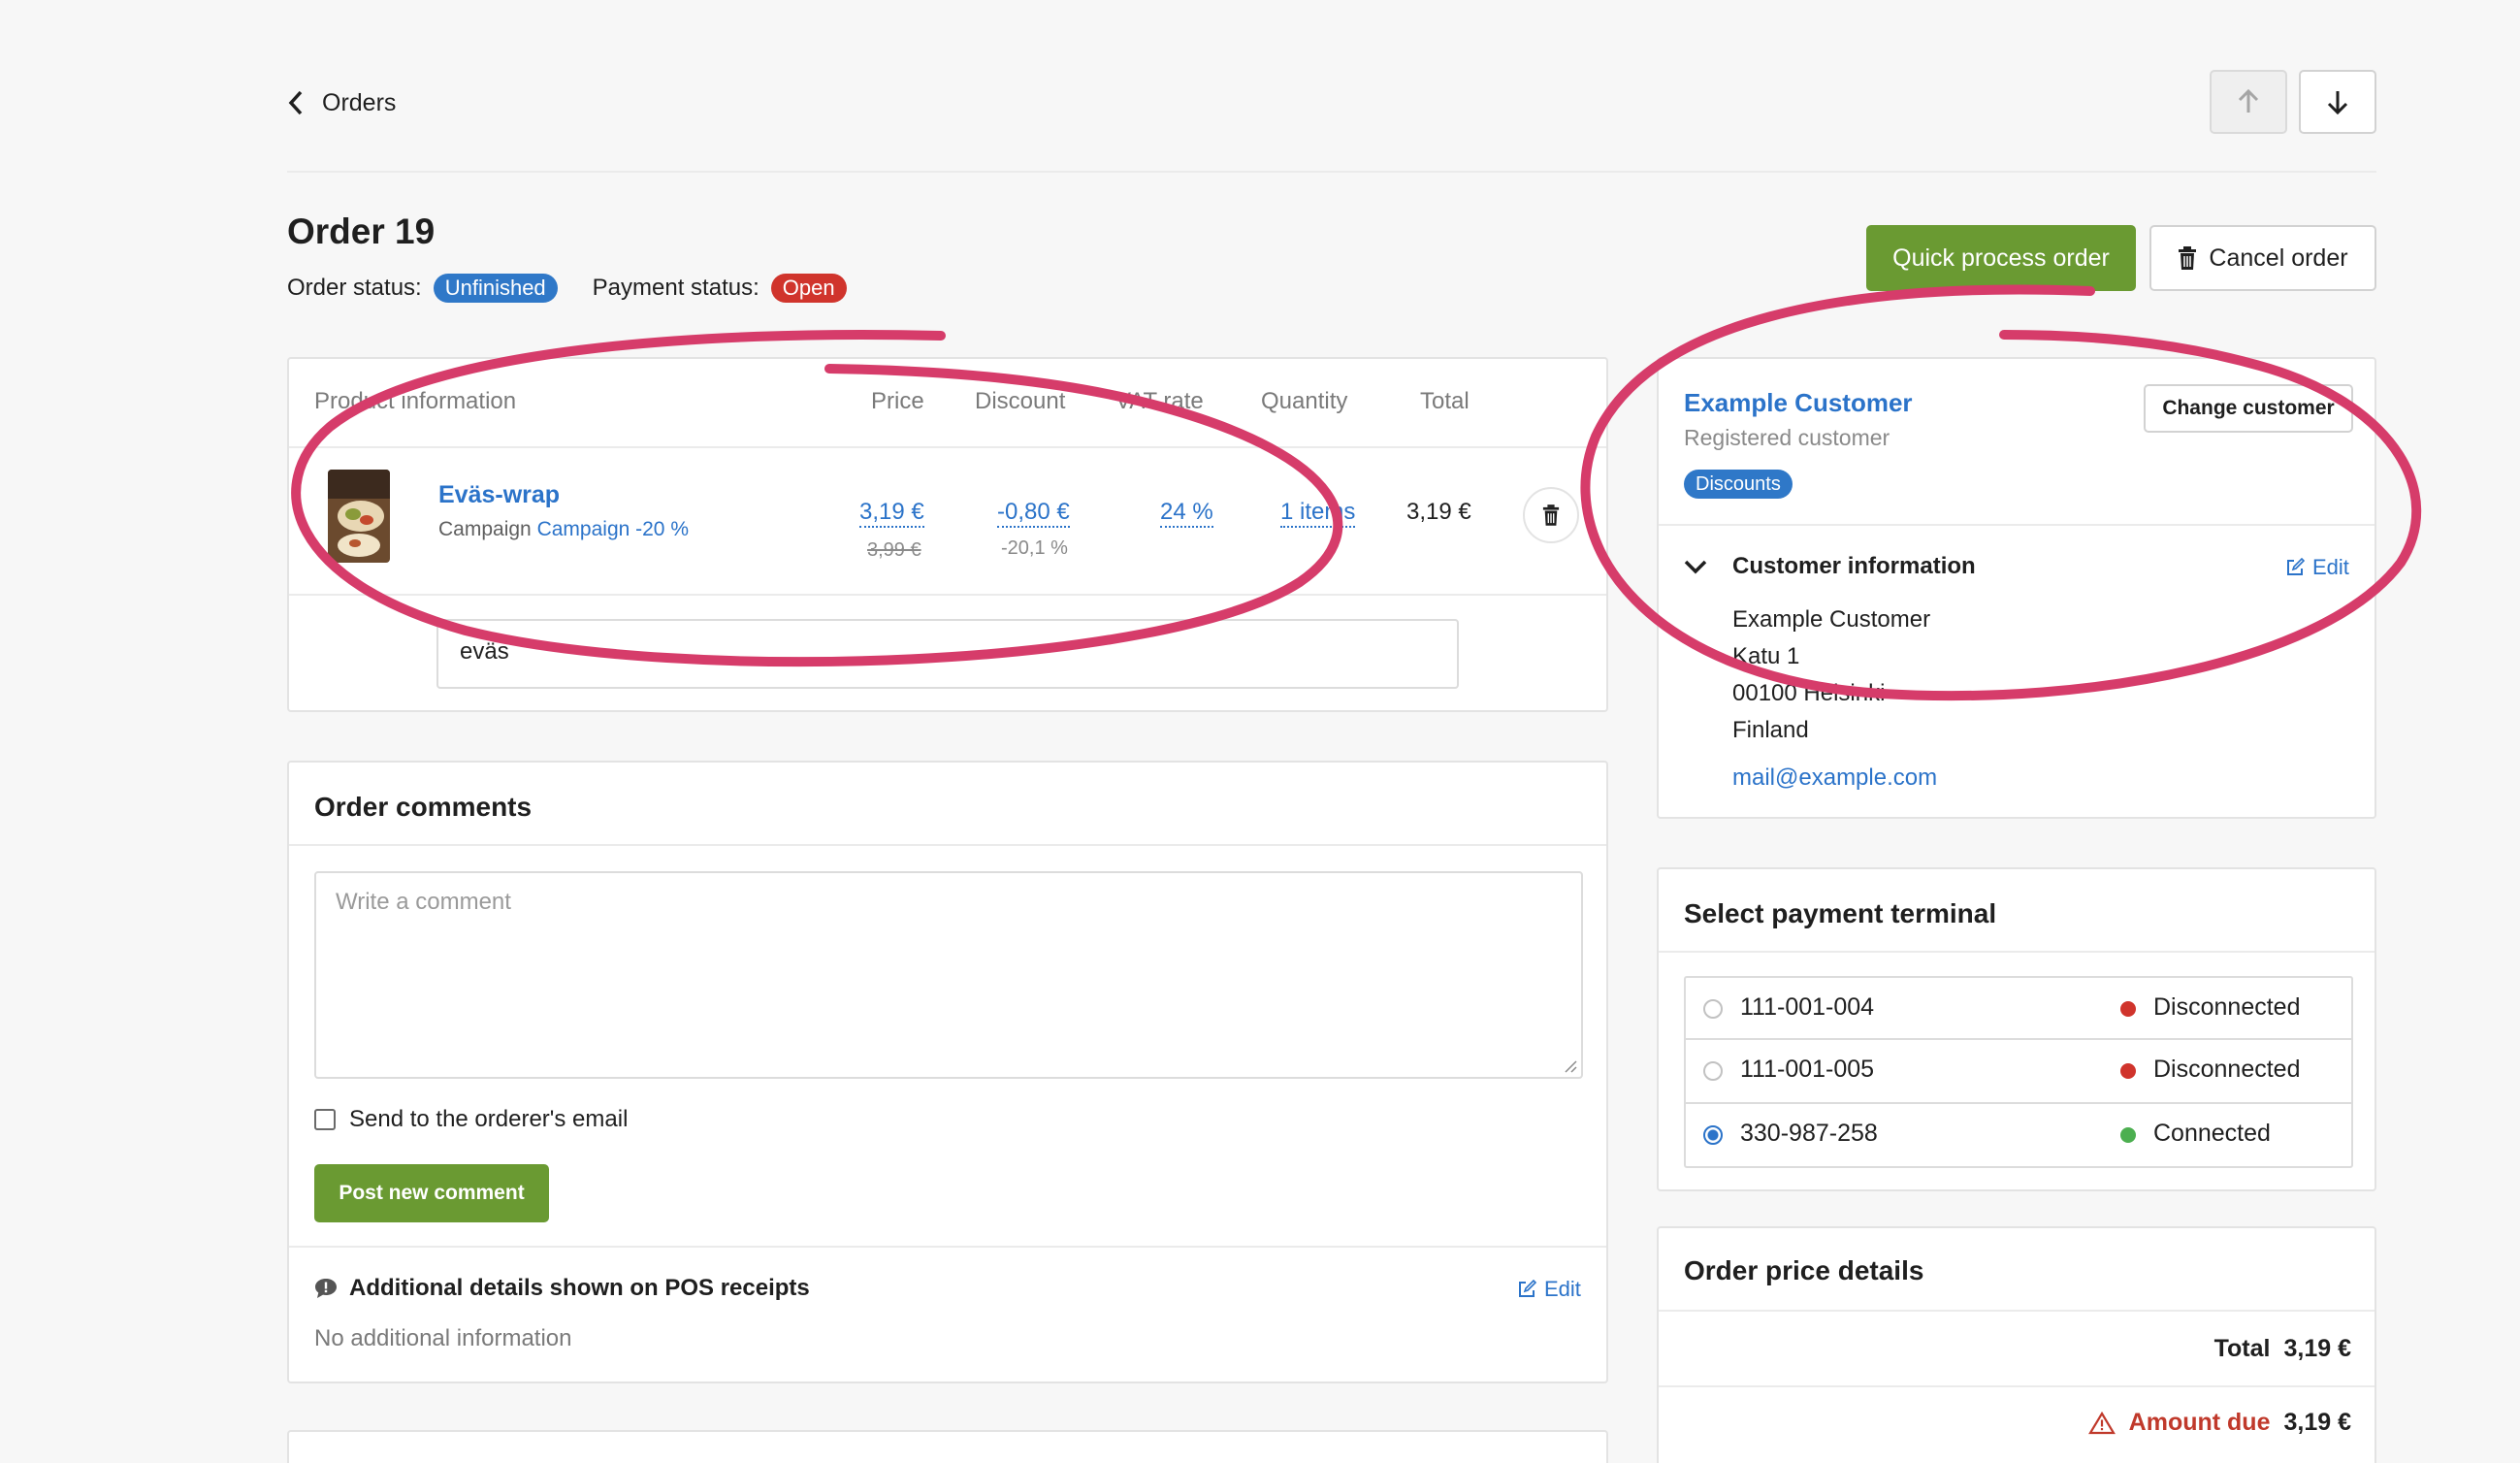 The image size is (2520, 1463). I want to click on delete-row-button, so click(1551, 515).